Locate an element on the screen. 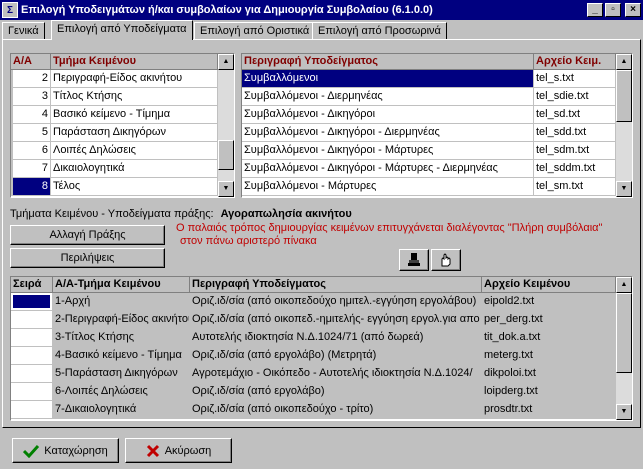 The height and width of the screenshot is (469, 643). section-cell: Περιγραφή-Είδος ακινήτου is located at coordinates (134, 79).